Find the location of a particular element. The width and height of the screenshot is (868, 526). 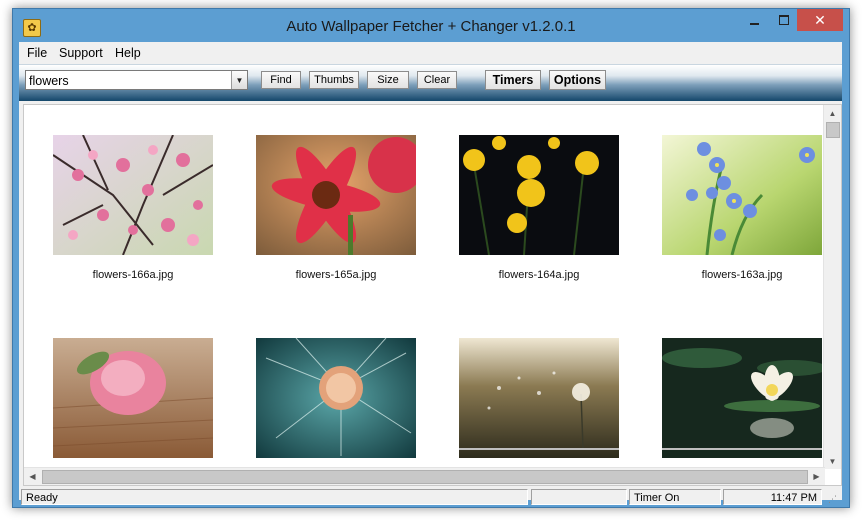

thumbnail-caption: flowers-165a.jpg is located at coordinates (336, 275).